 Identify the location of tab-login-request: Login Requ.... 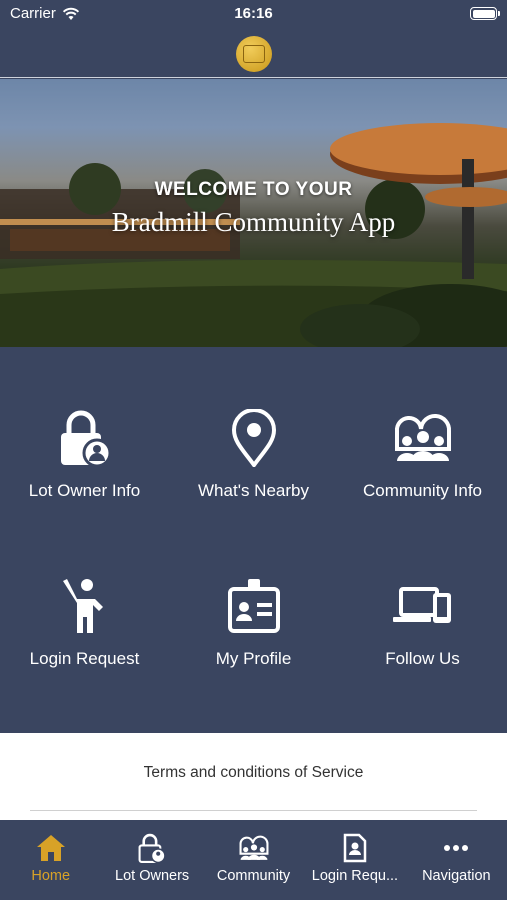
(354, 860).